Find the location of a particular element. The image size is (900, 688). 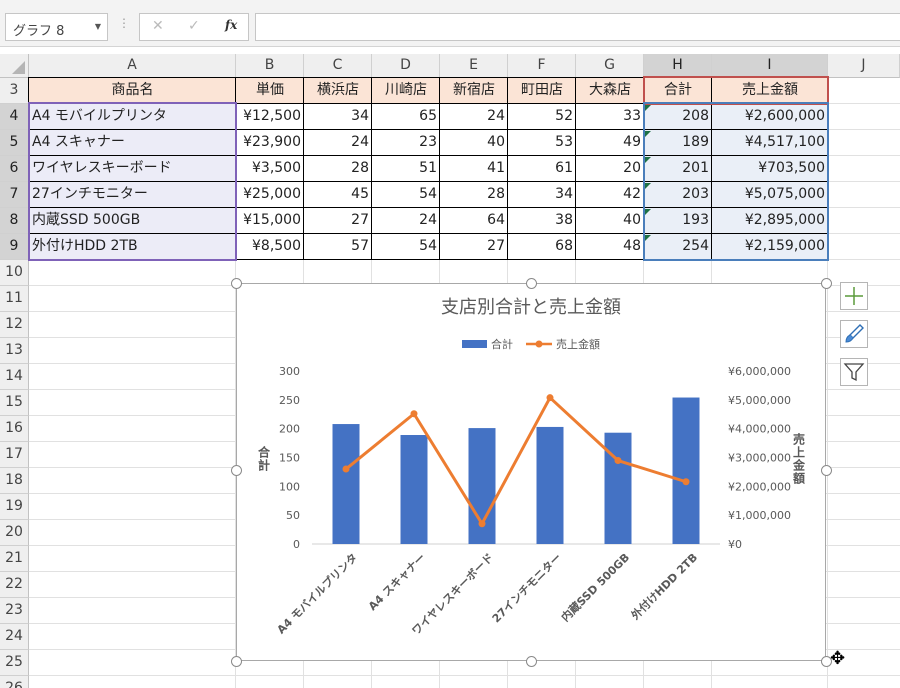

column-header-h: H is located at coordinates (678, 66).